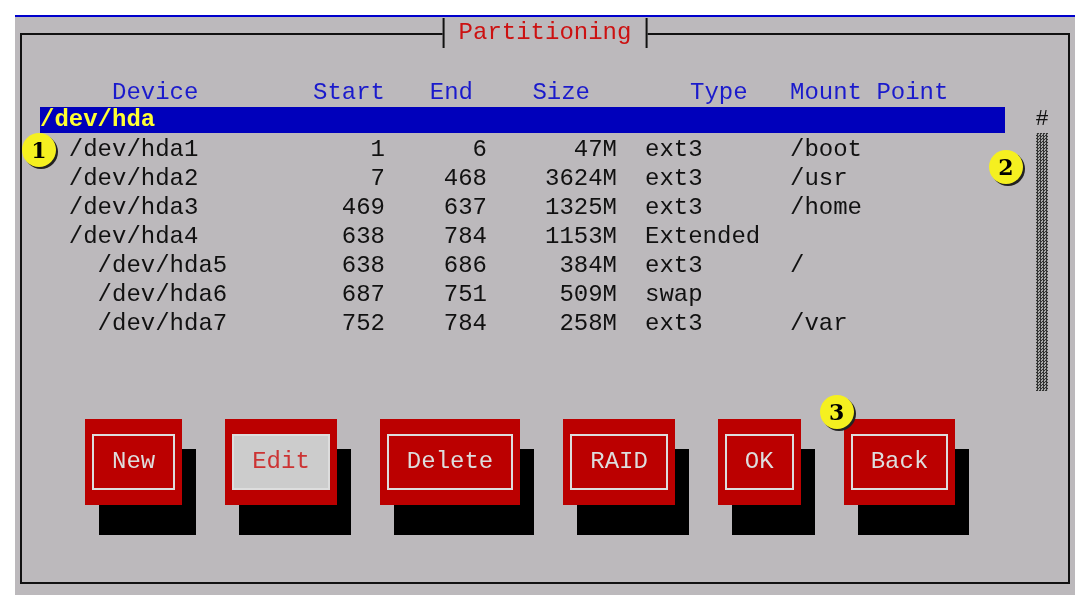 The image size is (1079, 597). Describe the element at coordinates (702, 236) in the screenshot. I see `type-cell-text: Extended` at that location.